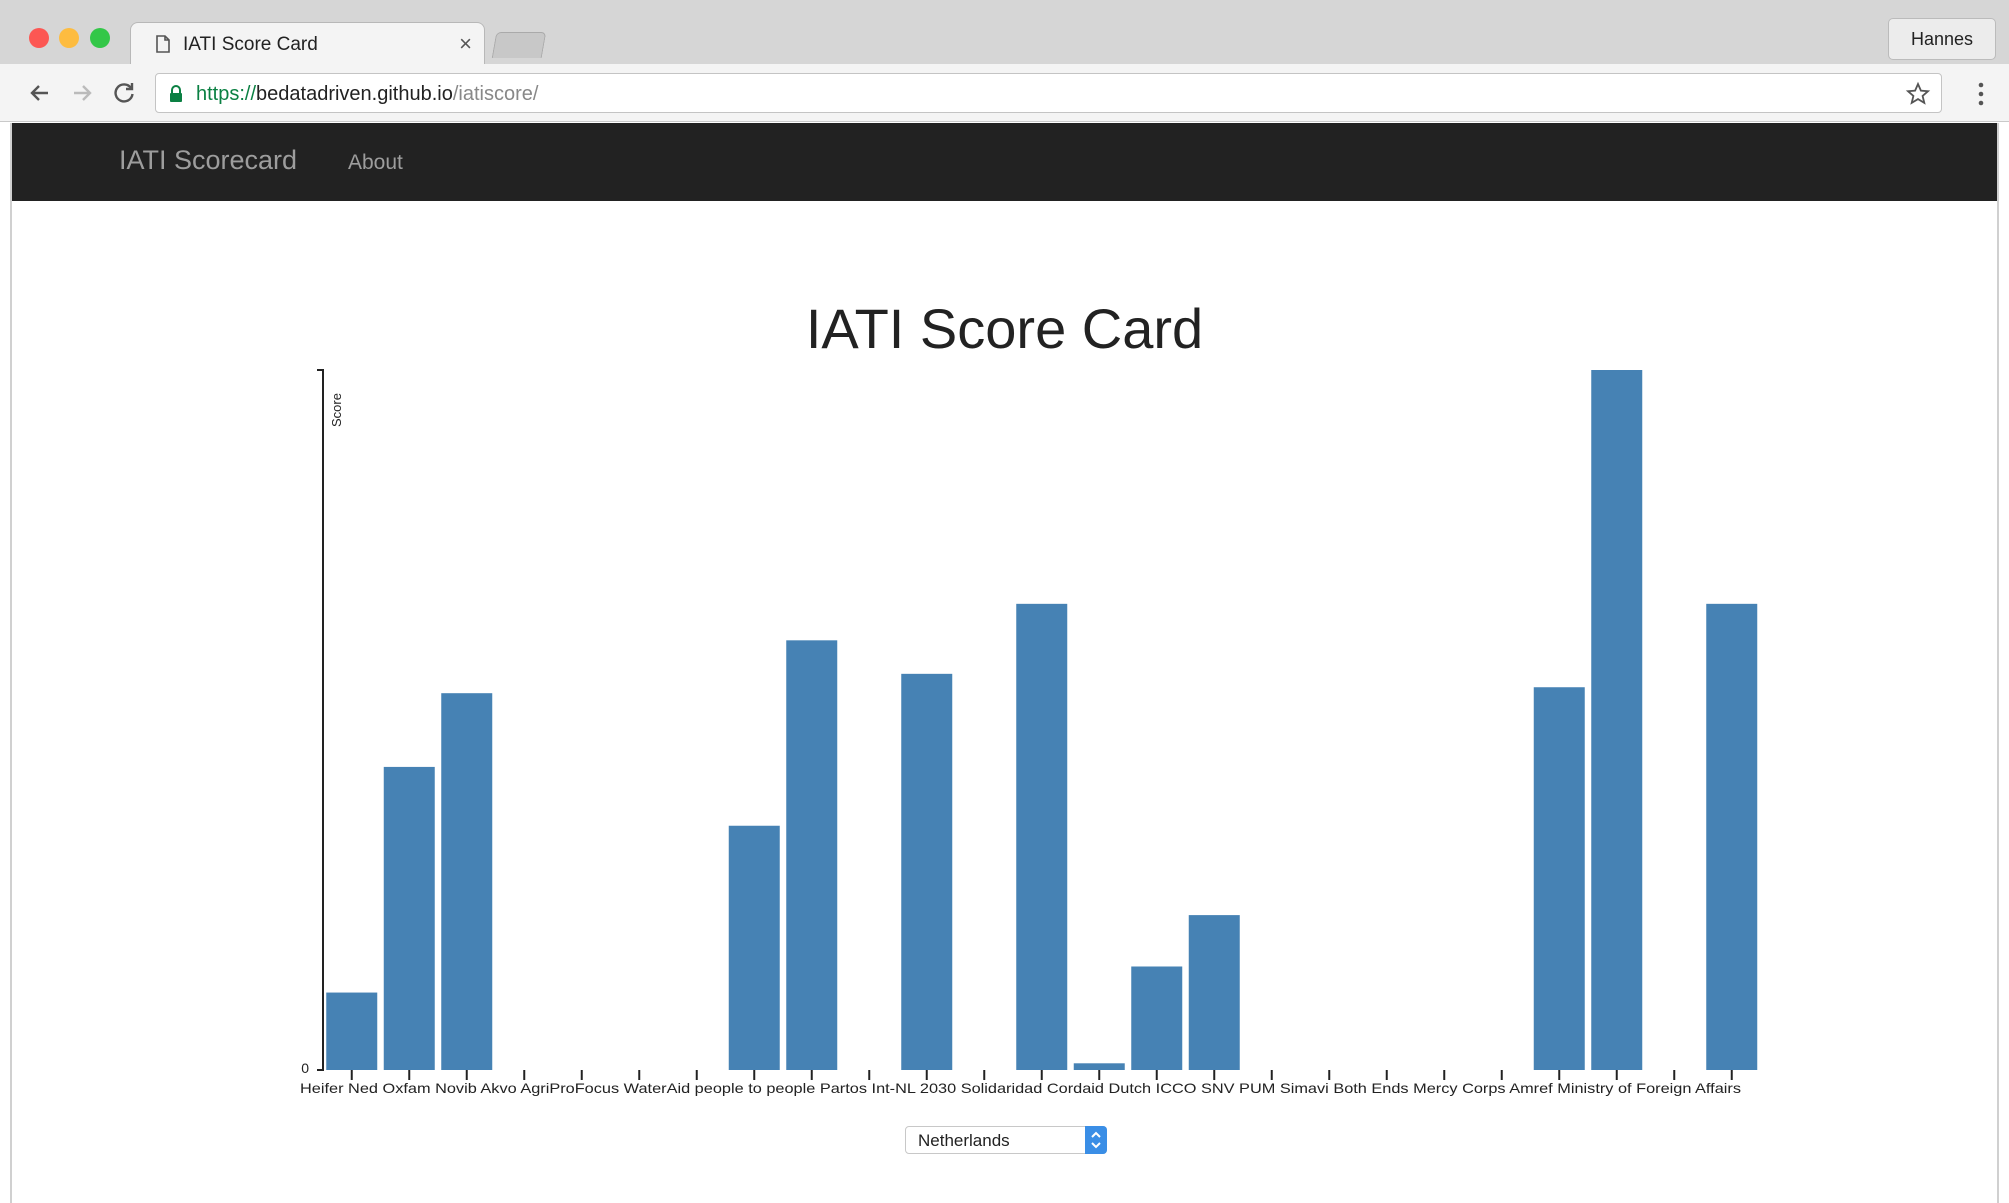  I want to click on country-select: Netherlands, so click(1006, 1140).